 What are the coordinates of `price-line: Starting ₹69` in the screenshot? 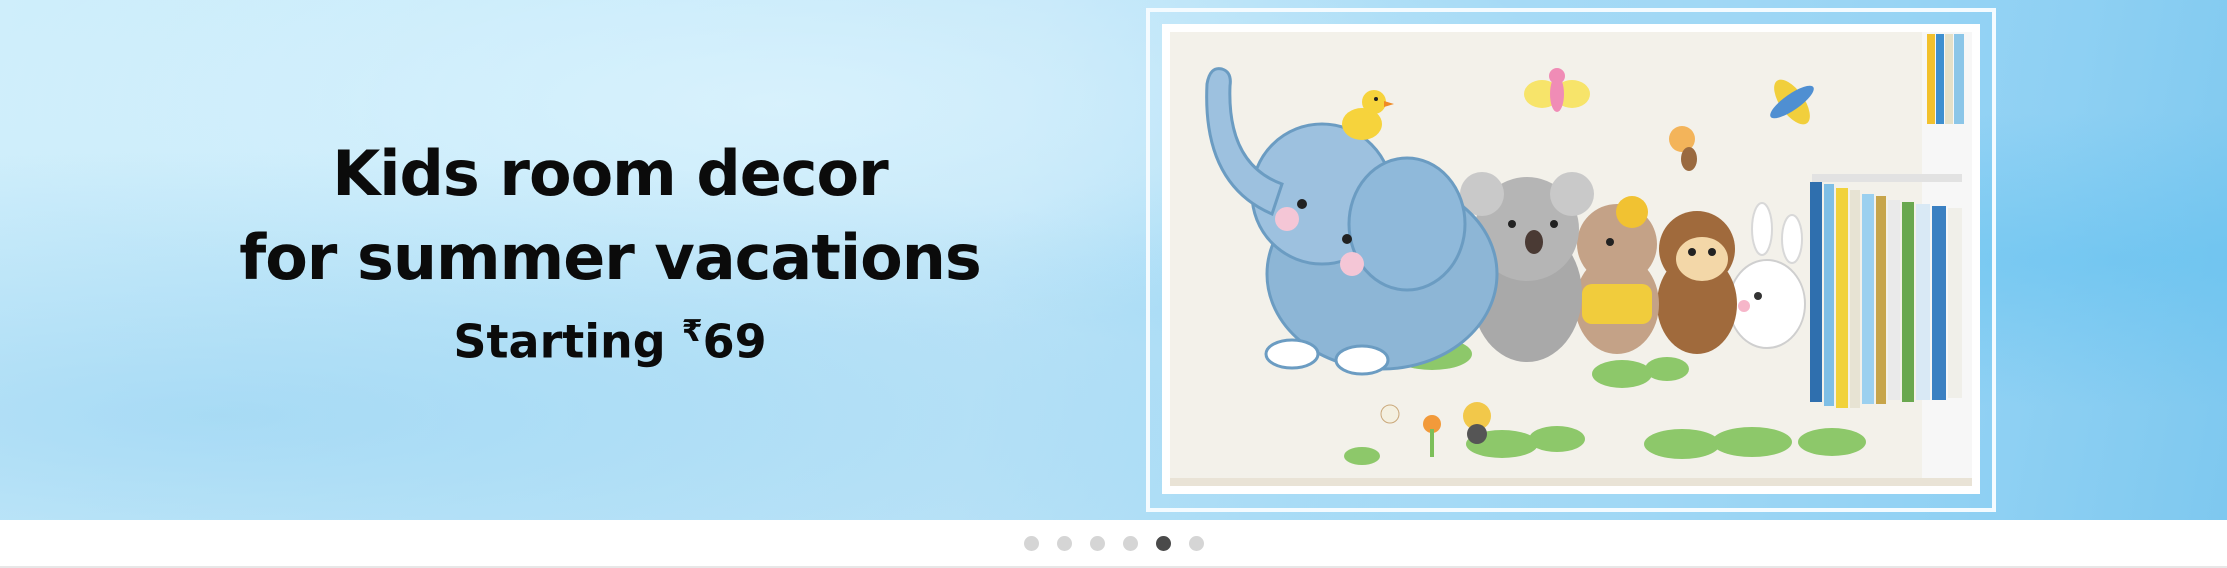 It's located at (610, 341).